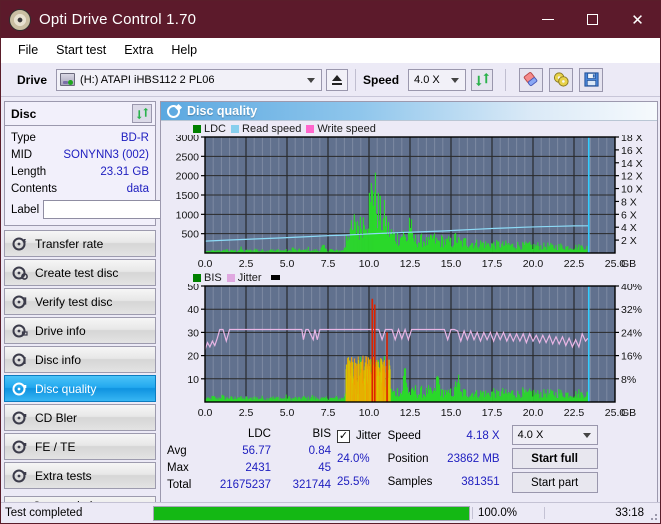  Describe the element at coordinates (177, 450) in the screenshot. I see `stats-row-avg-label: Avg` at that location.